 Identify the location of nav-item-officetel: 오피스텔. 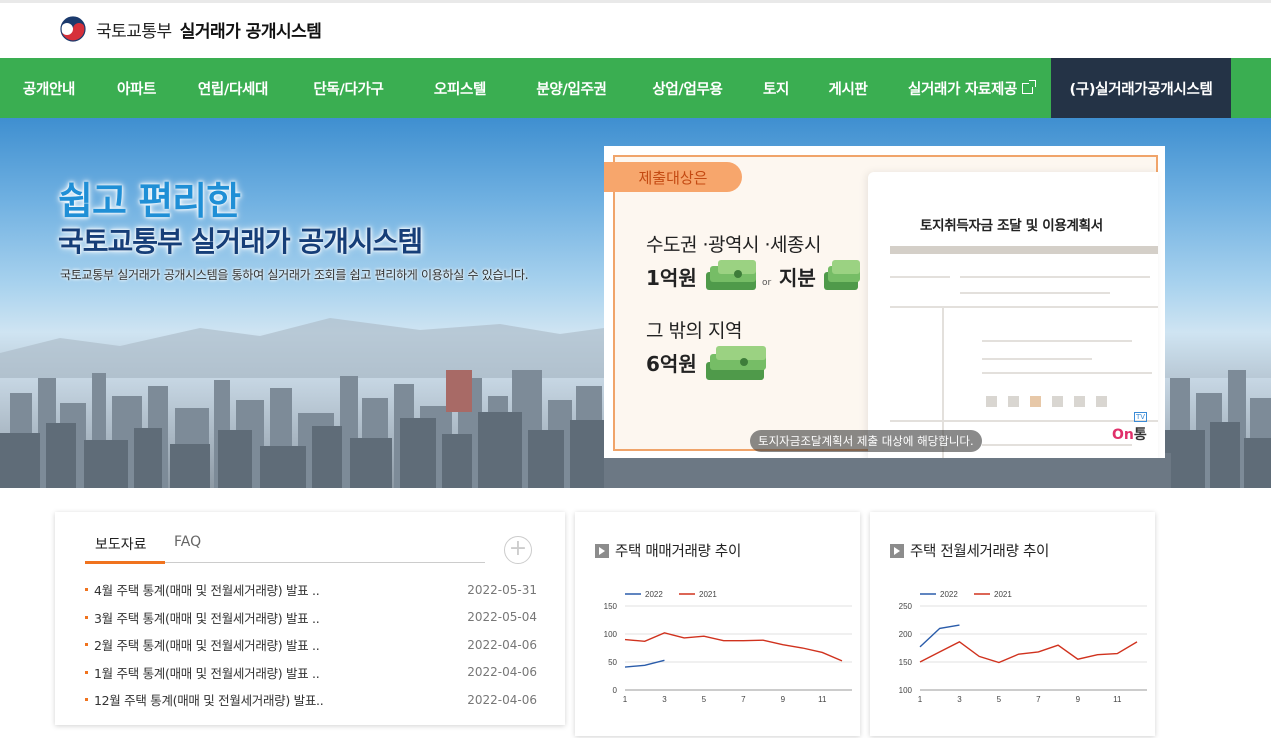
(460, 88).